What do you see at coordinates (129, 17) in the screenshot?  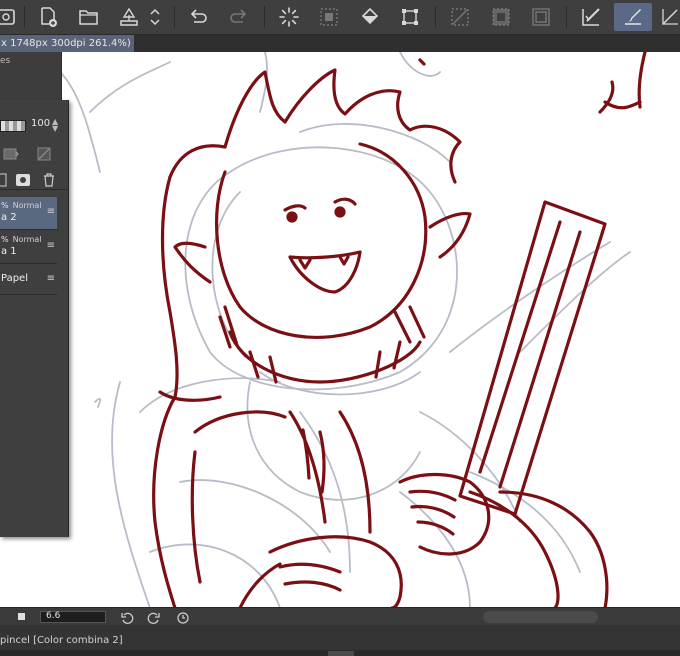 I see `export-tray-icon` at bounding box center [129, 17].